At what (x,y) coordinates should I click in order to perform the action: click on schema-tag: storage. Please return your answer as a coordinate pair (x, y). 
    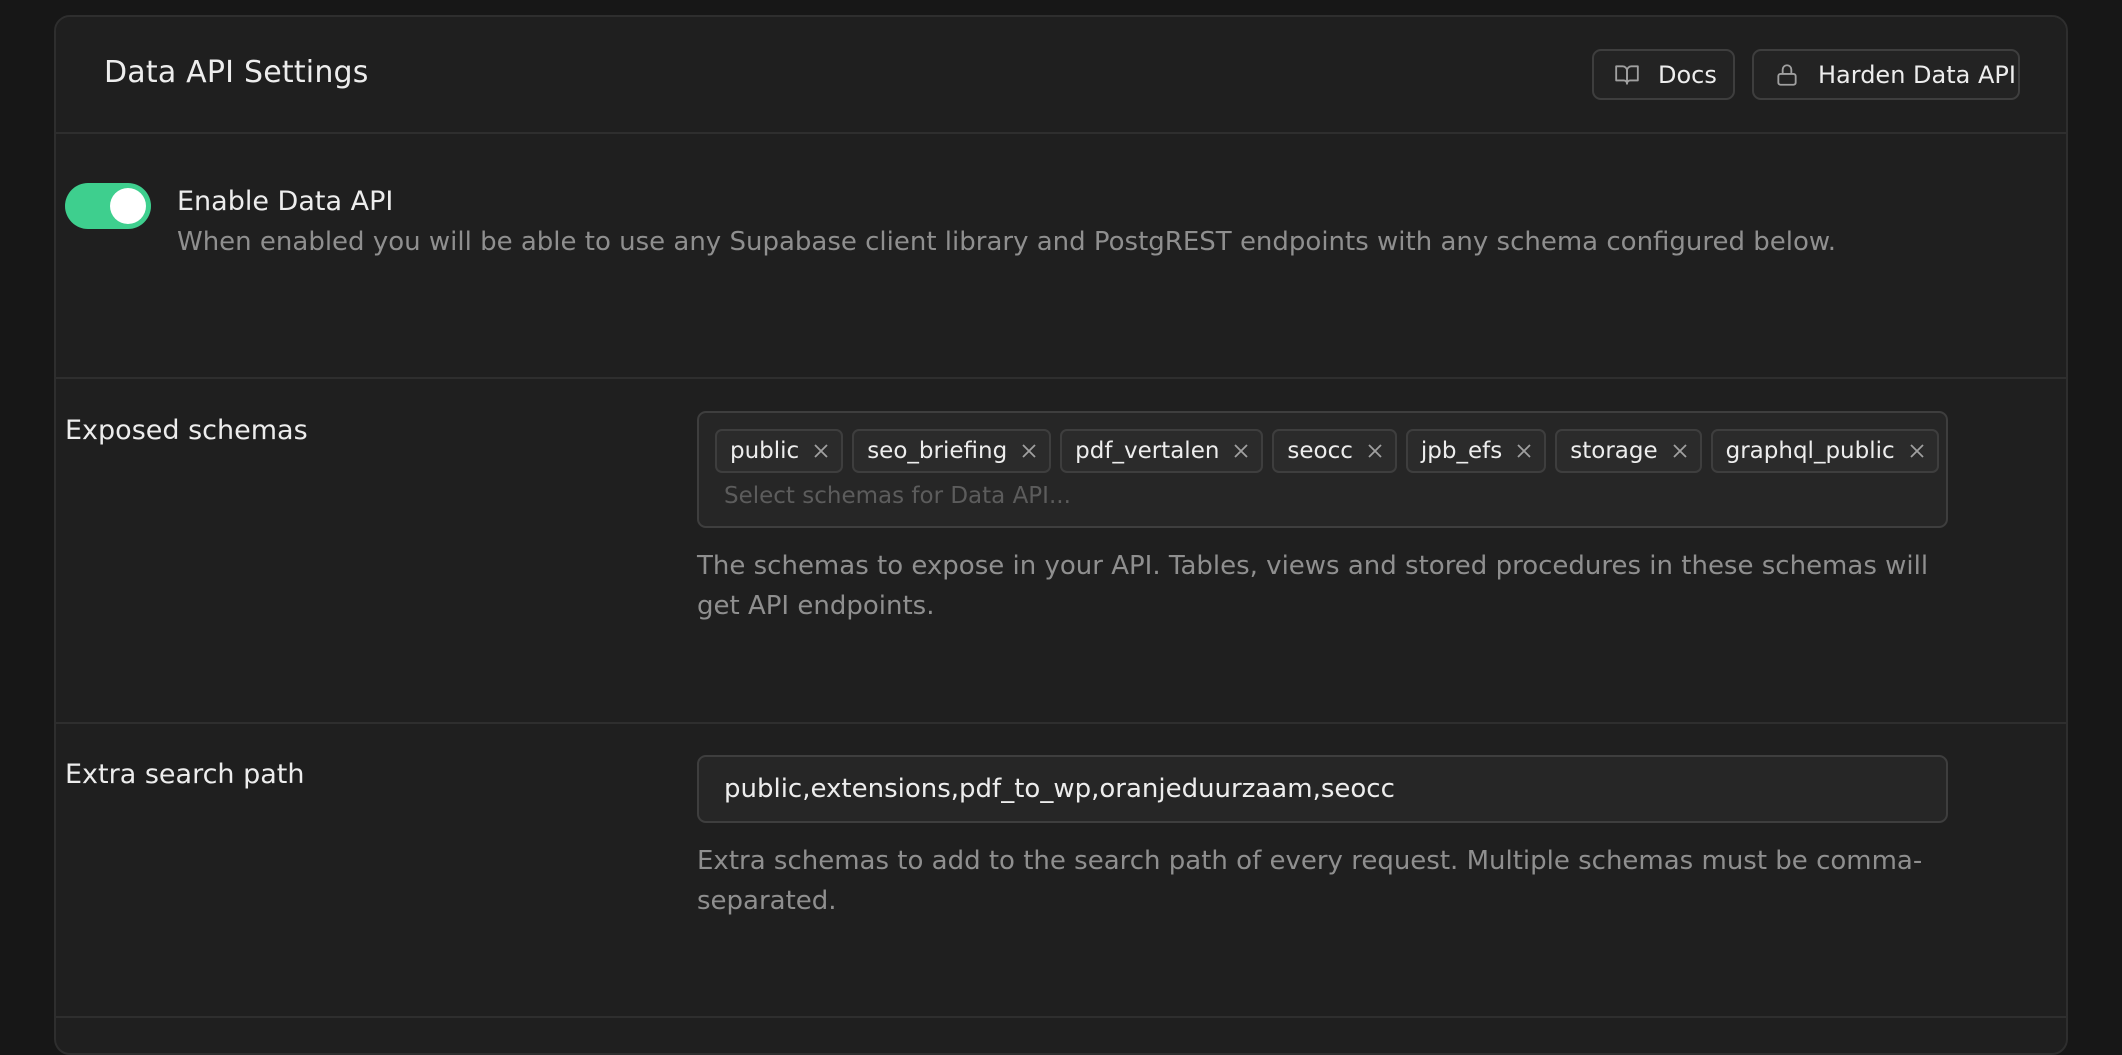
    Looking at the image, I should click on (1628, 451).